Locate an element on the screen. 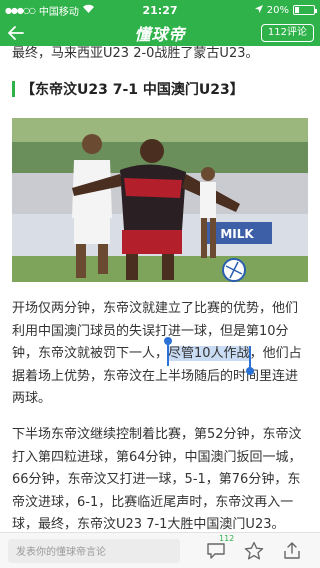 The height and width of the screenshot is (568, 320). section-heading: 【东帝汶U23 7-1 中国澳门U23】 is located at coordinates (128, 89).